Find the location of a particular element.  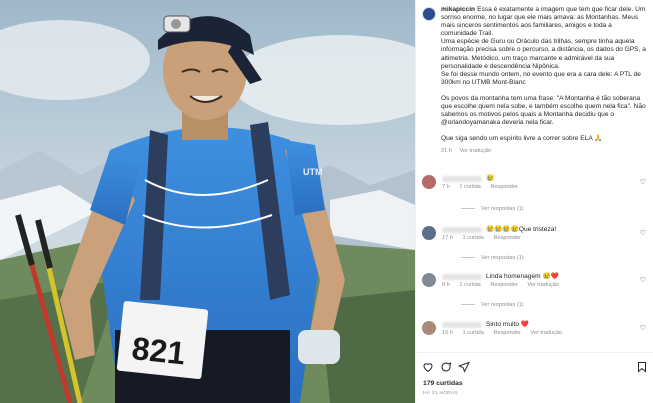

comment-age: 7 h is located at coordinates (446, 187).